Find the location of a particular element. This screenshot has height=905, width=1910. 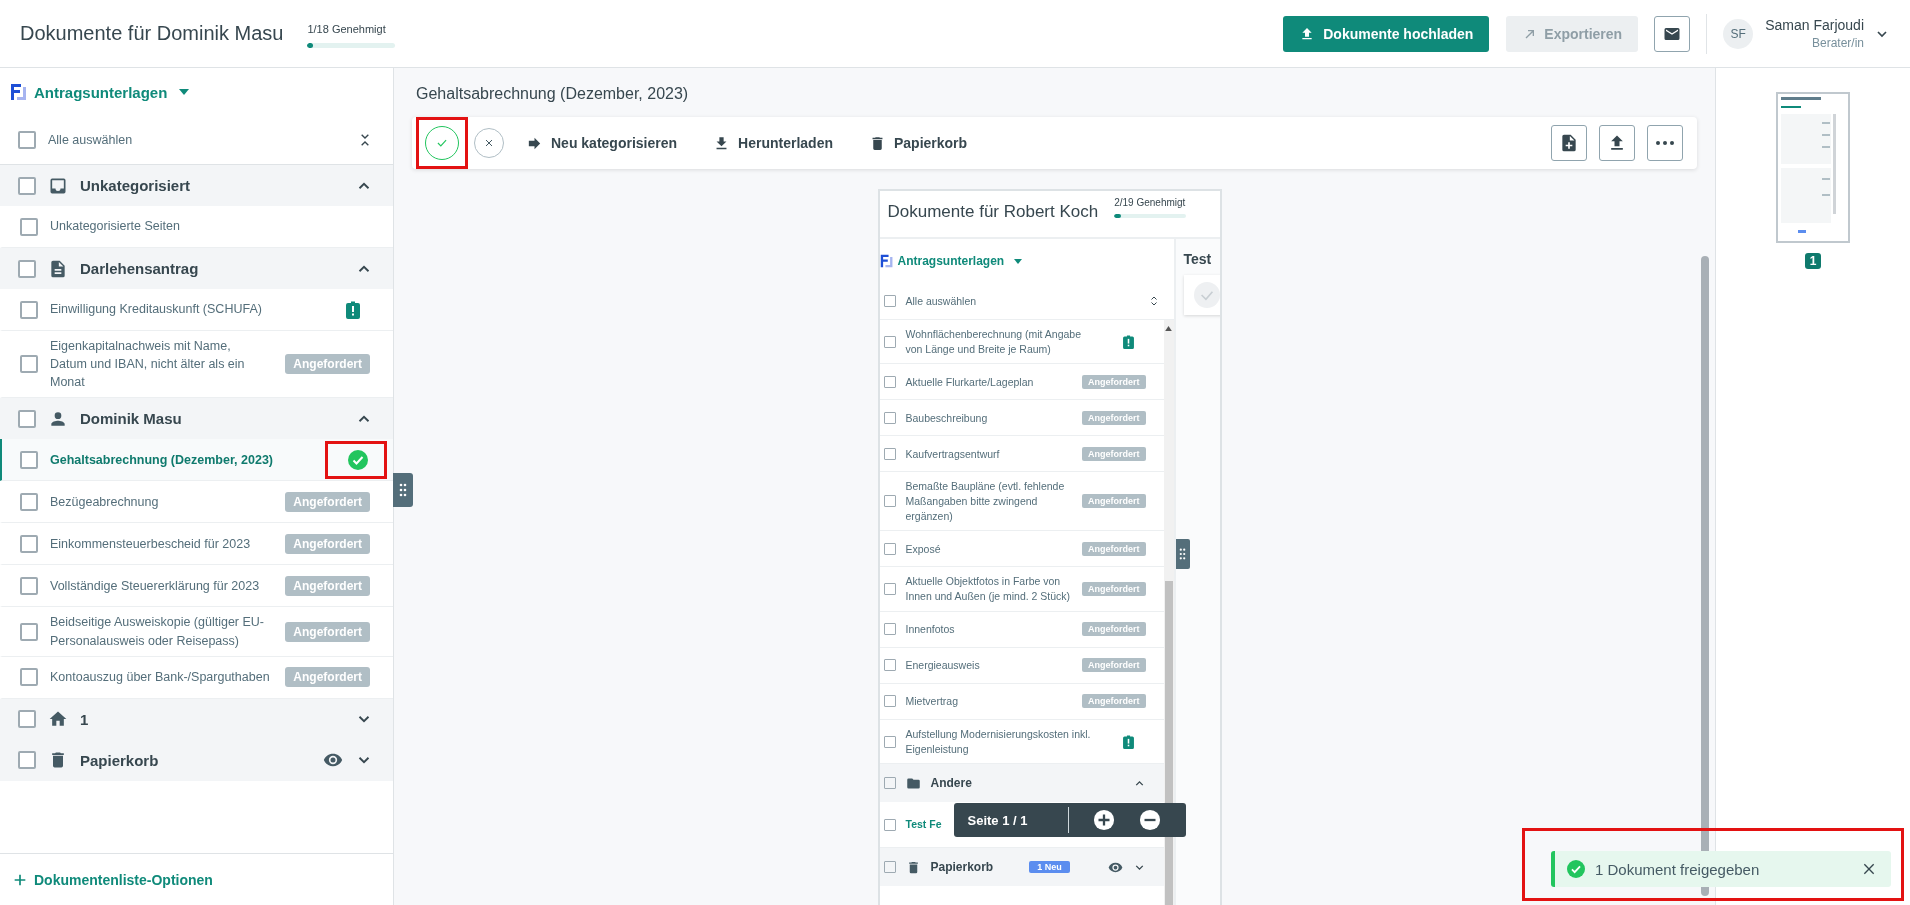

scroll-up-icon is located at coordinates (1168, 328).